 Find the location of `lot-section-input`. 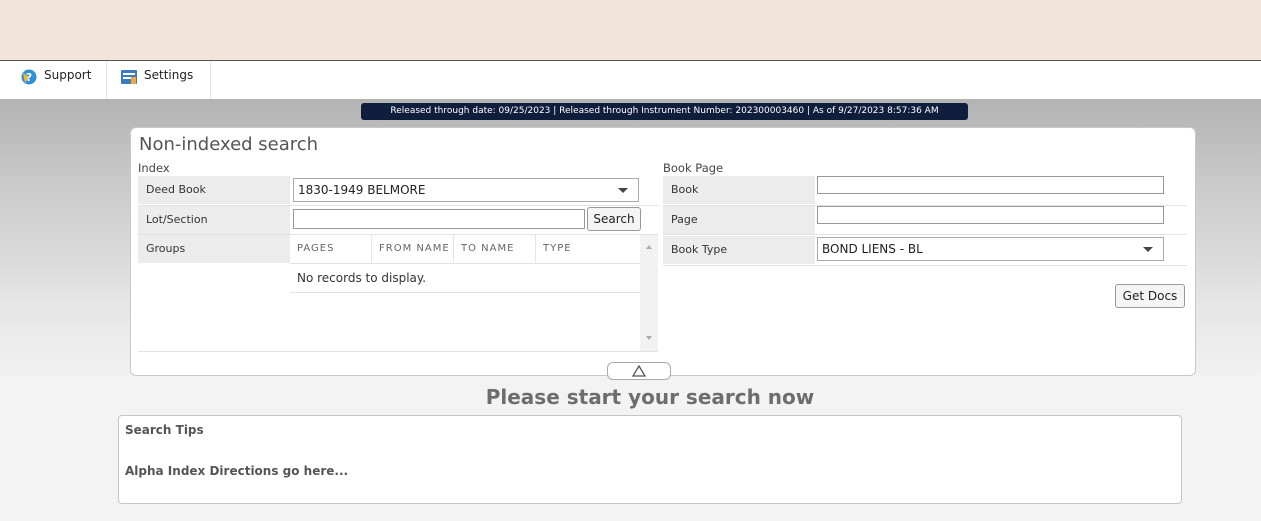

lot-section-input is located at coordinates (439, 219).